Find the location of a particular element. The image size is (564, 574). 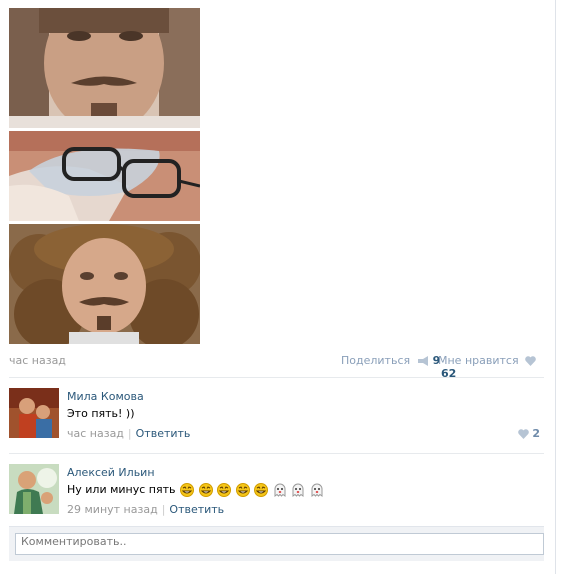

comment-footer: час назад | Ответить is located at coordinates (128, 433).